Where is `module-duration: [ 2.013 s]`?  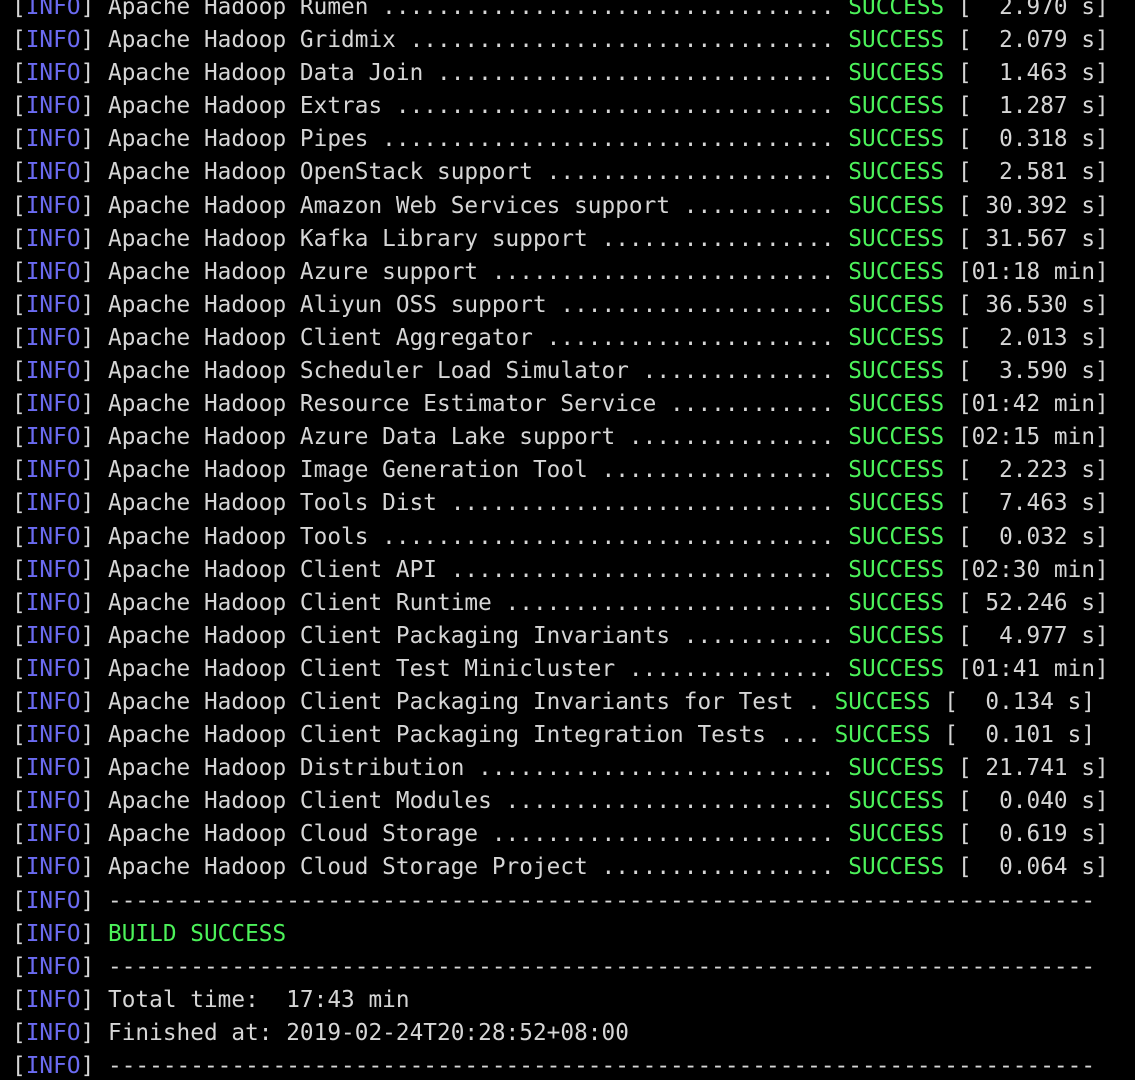 module-duration: [ 2.013 s] is located at coordinates (1033, 337).